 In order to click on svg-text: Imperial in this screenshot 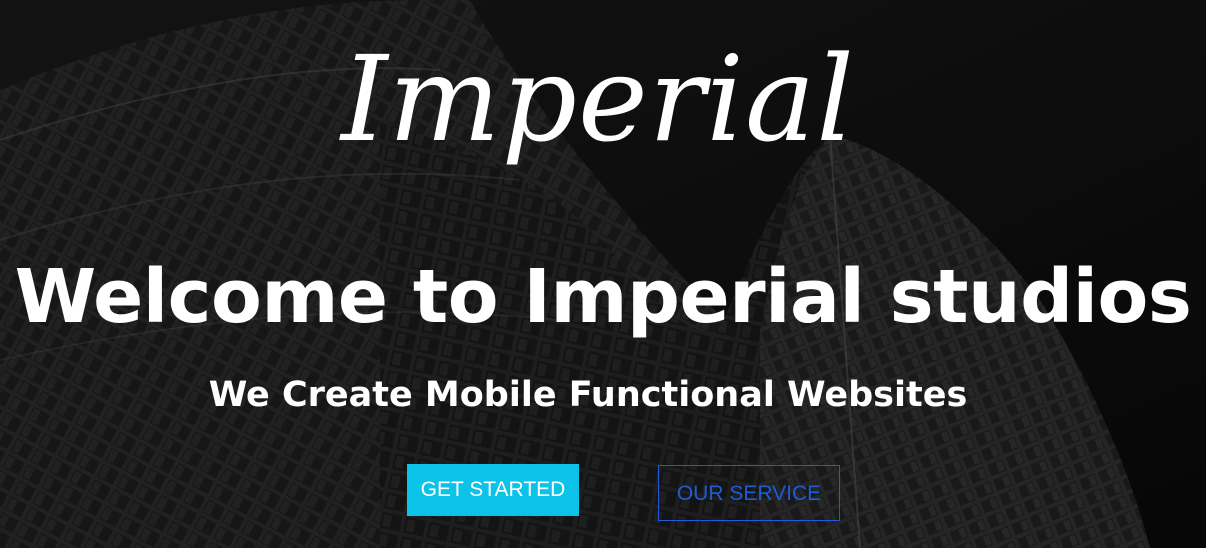, I will do `click(597, 99)`.